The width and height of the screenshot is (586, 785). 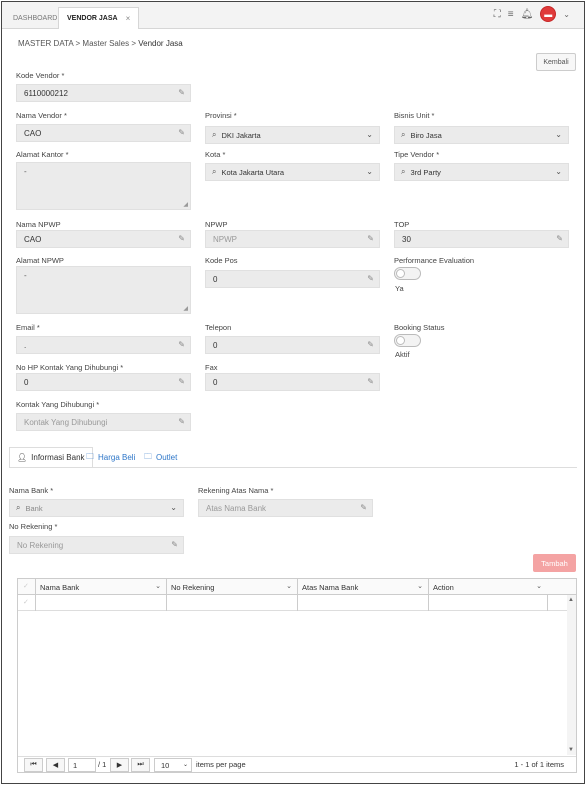 What do you see at coordinates (362, 587) in the screenshot?
I see `column-atas-nama-bank: Atas Nama Bank ⌄` at bounding box center [362, 587].